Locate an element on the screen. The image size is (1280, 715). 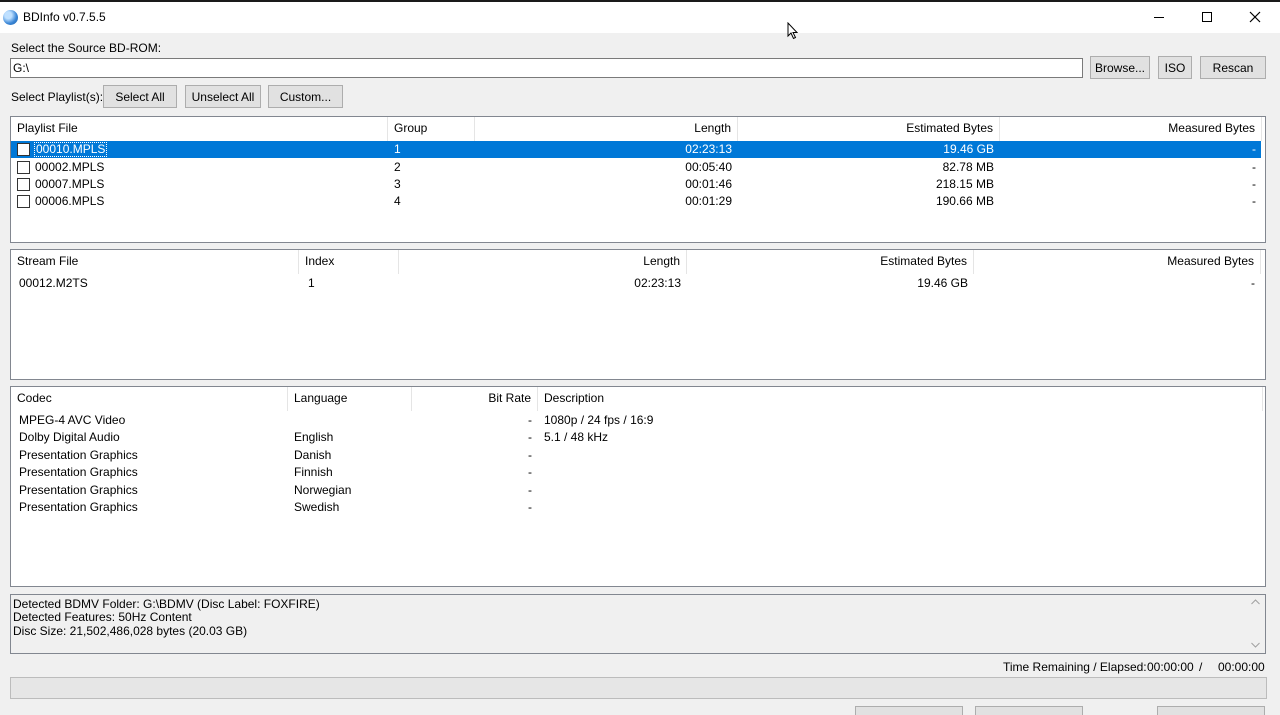
settings-button is located at coordinates (1211, 710).